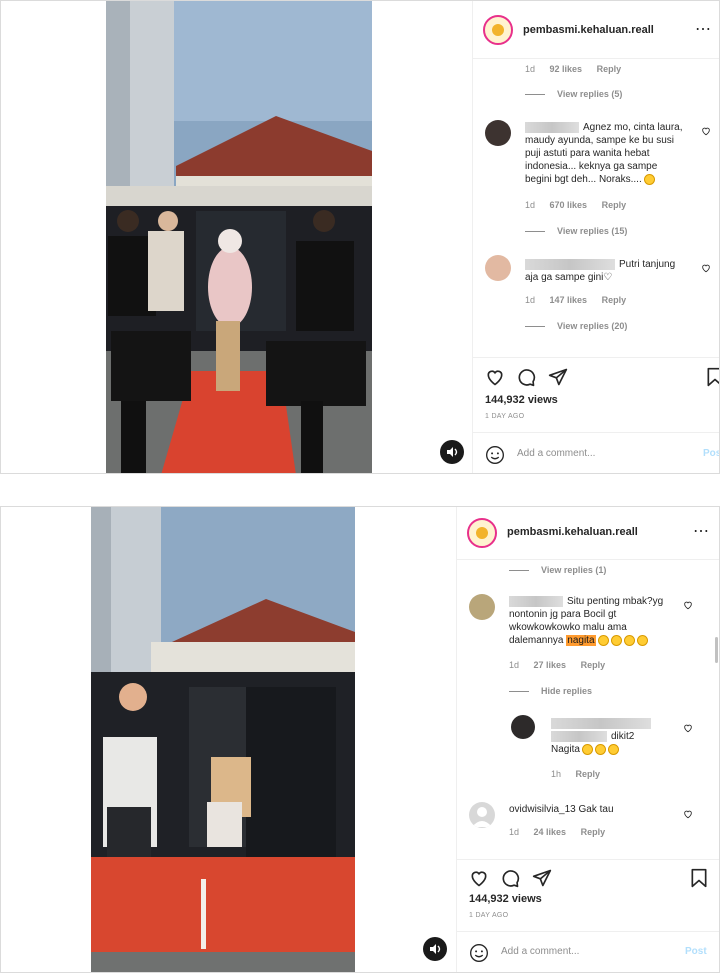 The width and height of the screenshot is (720, 979). Describe the element at coordinates (550, 691) in the screenshot. I see `hide-replies-link: Hide replies` at that location.